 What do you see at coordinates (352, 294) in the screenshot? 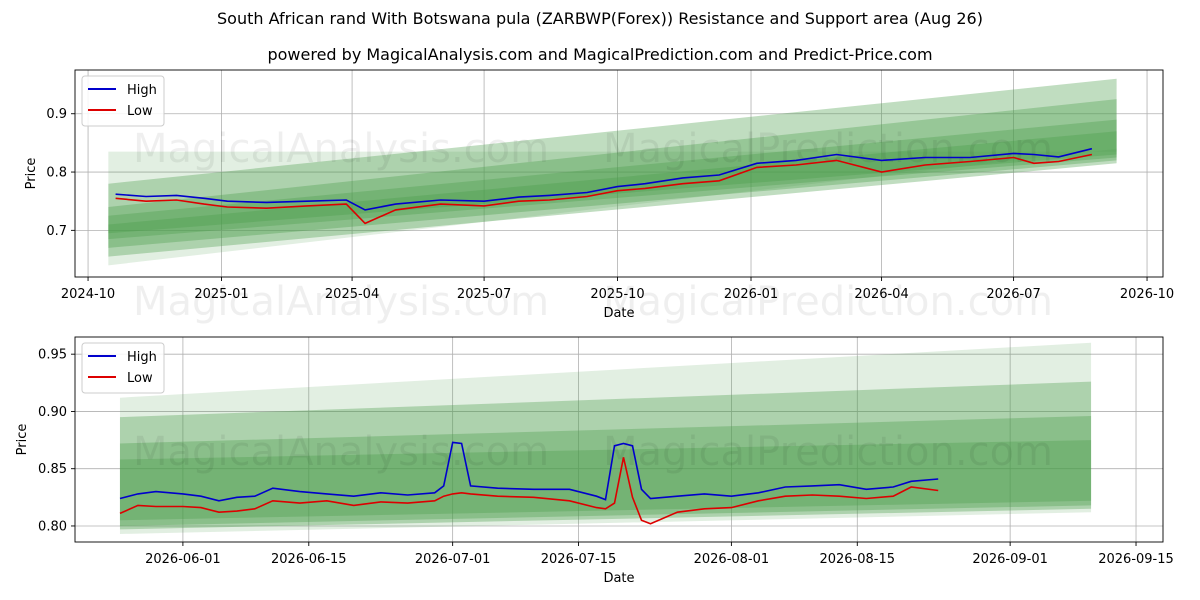
I see `x-tick-label: 2025-04` at bounding box center [352, 294].